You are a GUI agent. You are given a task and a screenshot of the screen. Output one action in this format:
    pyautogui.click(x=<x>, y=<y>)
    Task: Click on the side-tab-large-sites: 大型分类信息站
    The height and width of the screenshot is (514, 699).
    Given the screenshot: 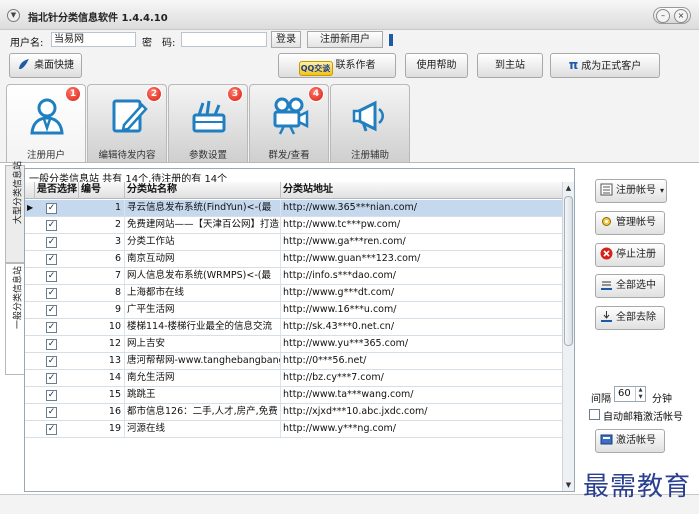 What is the action you would take?
    pyautogui.click(x=15, y=212)
    